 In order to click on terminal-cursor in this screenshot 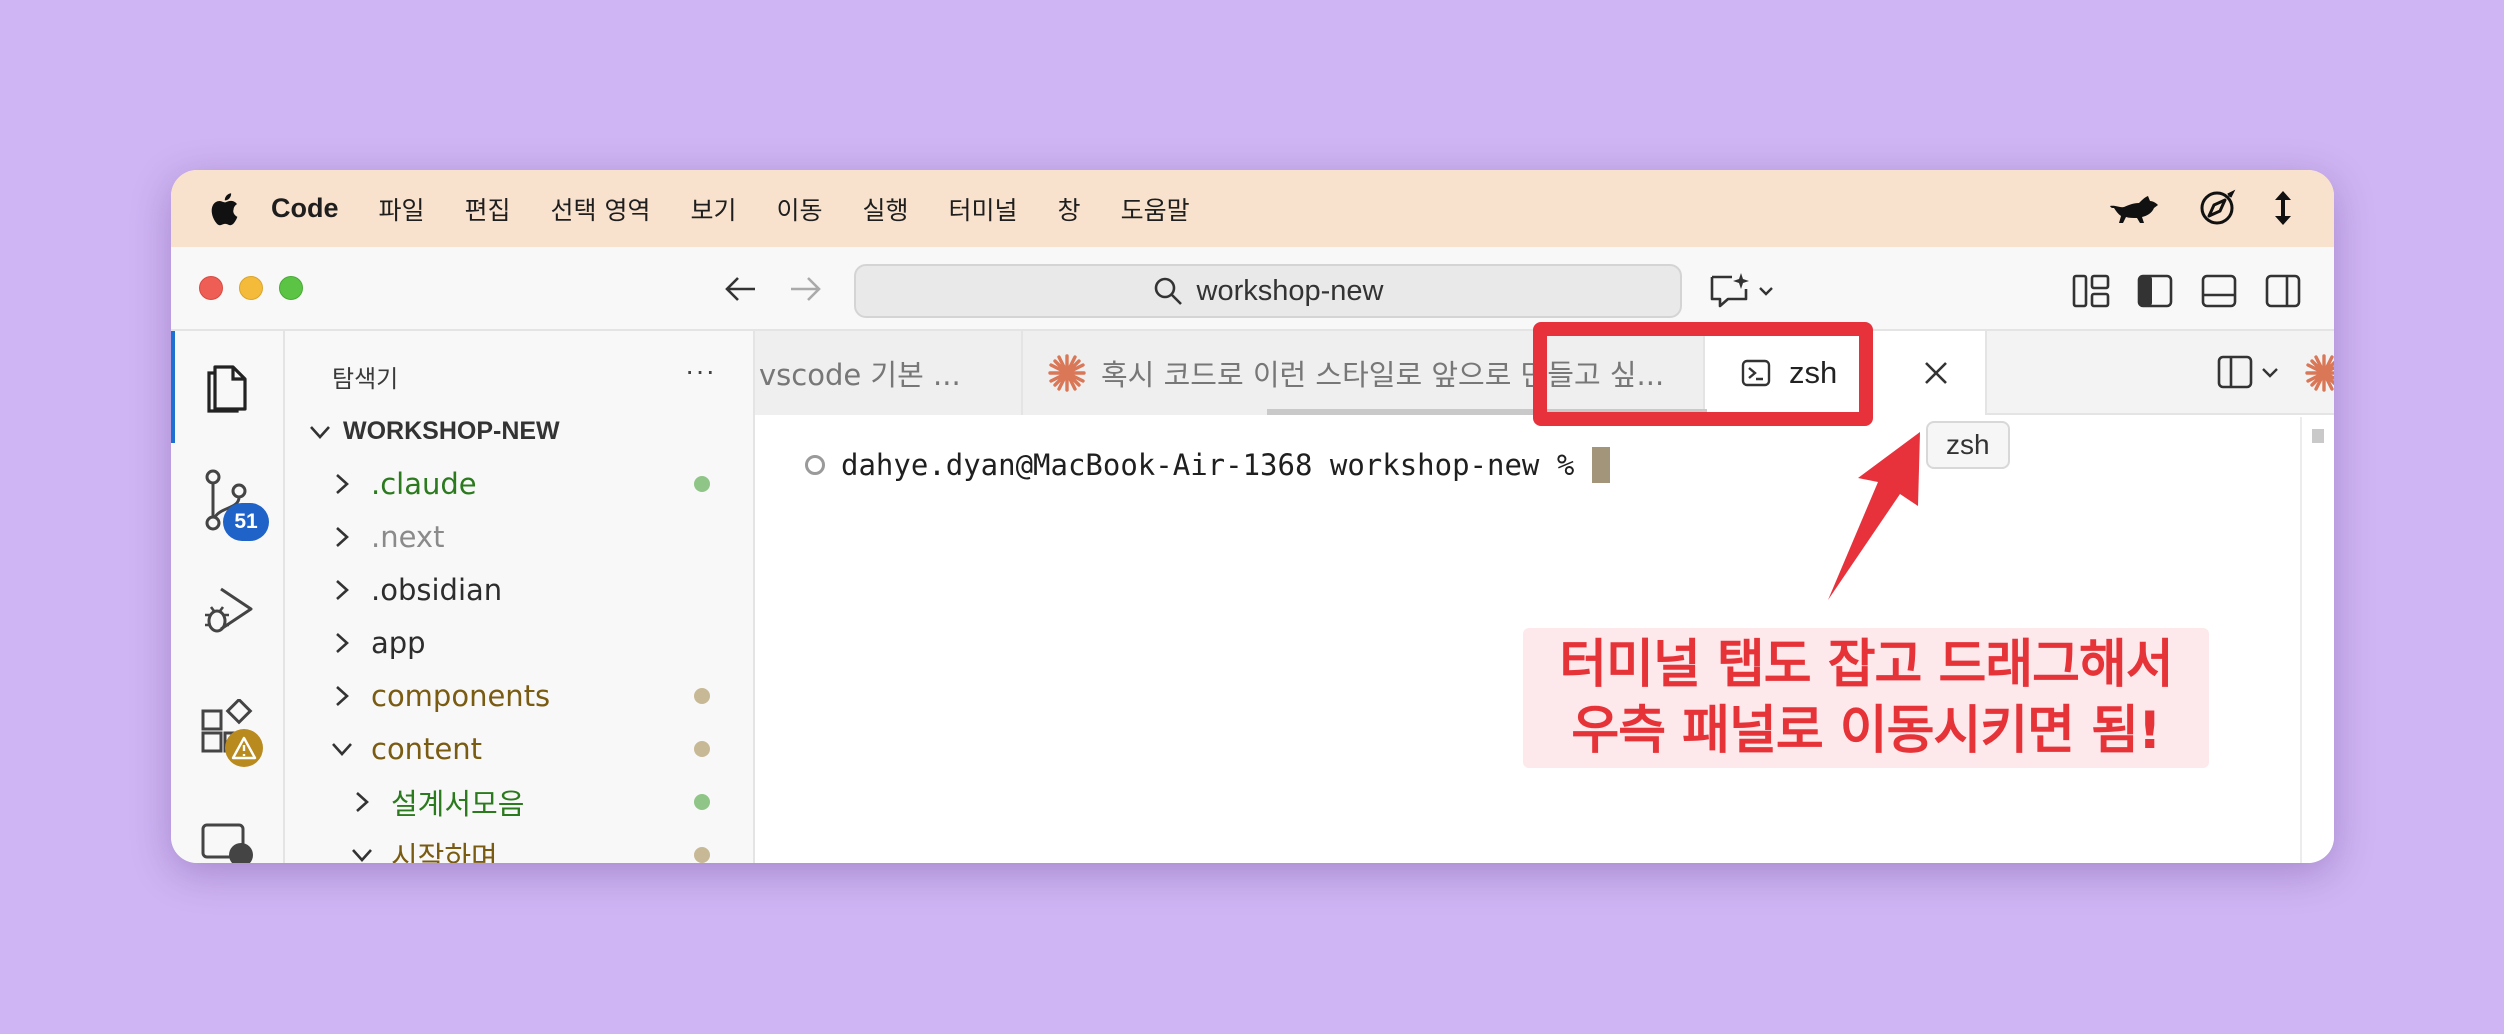, I will do `click(1601, 465)`.